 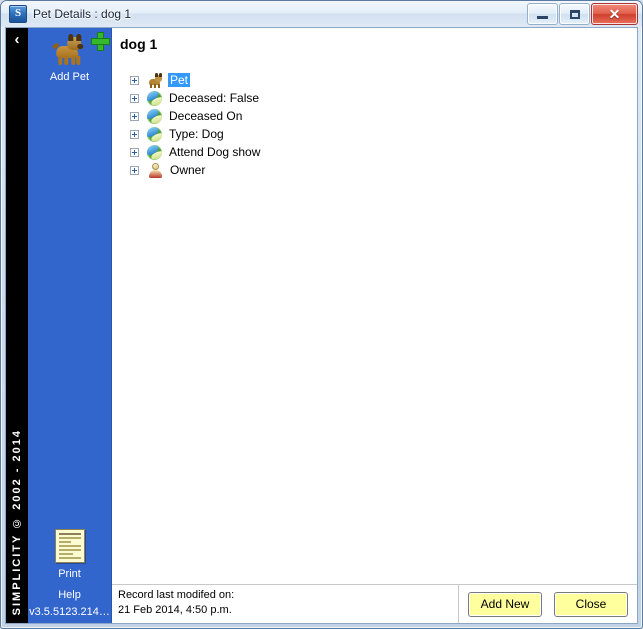 What do you see at coordinates (321, 14) in the screenshot?
I see `title-bar: S Pet Details : dog 1 ✕` at bounding box center [321, 14].